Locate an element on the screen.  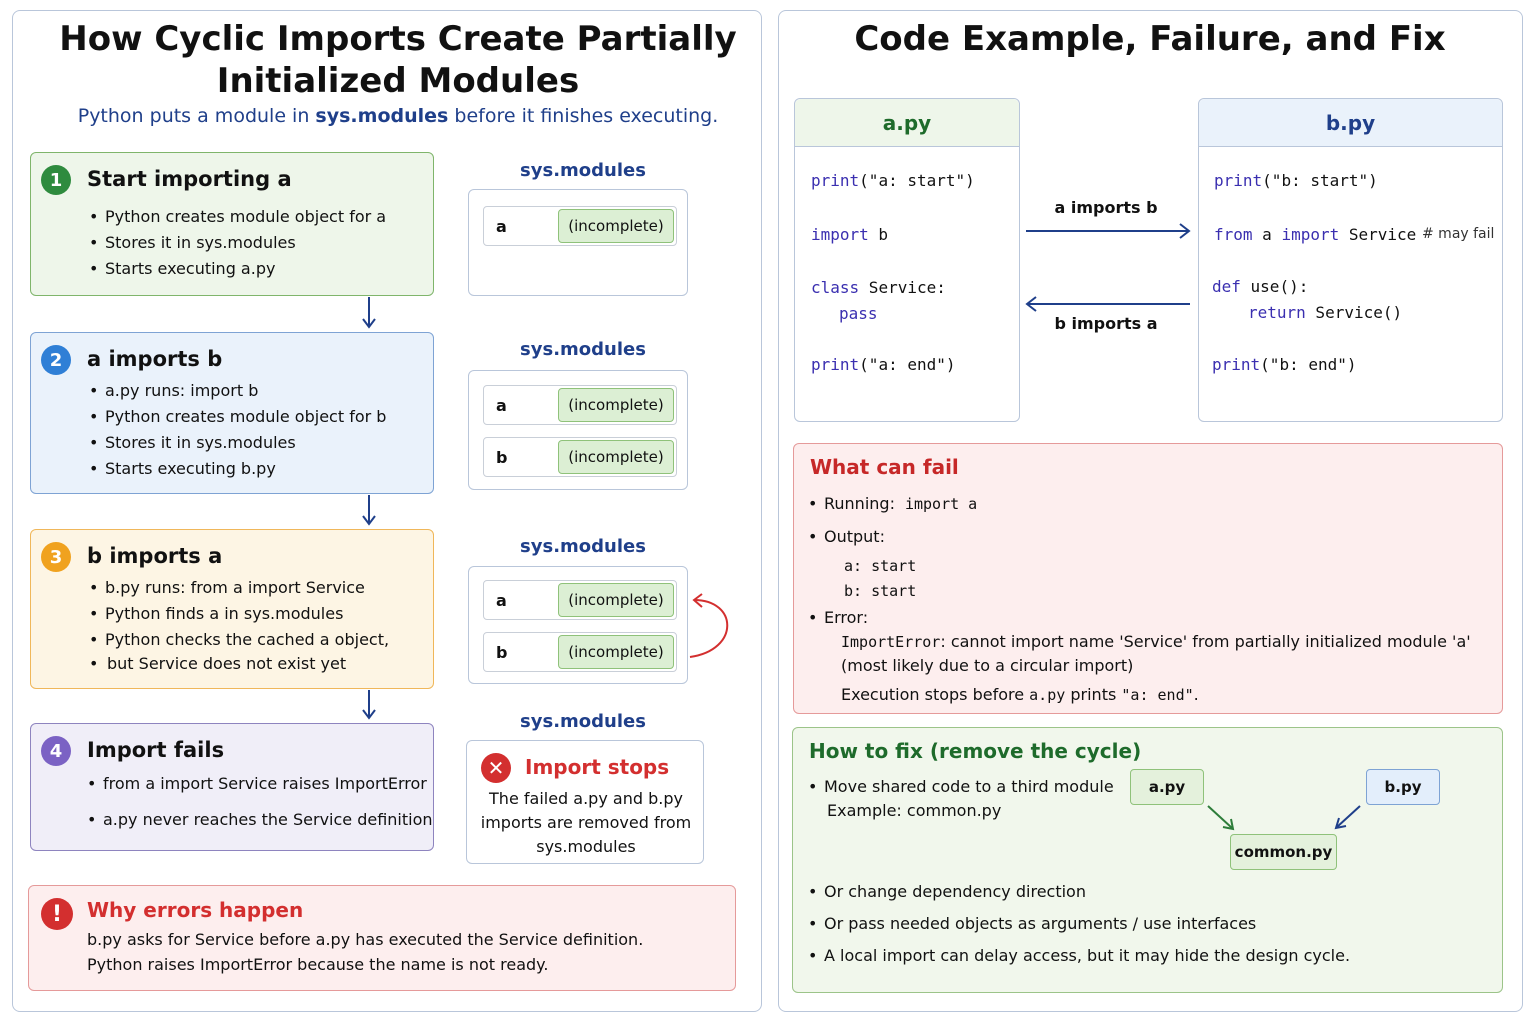
a-py-code-line: print("a: end") is located at coordinates (883, 364).